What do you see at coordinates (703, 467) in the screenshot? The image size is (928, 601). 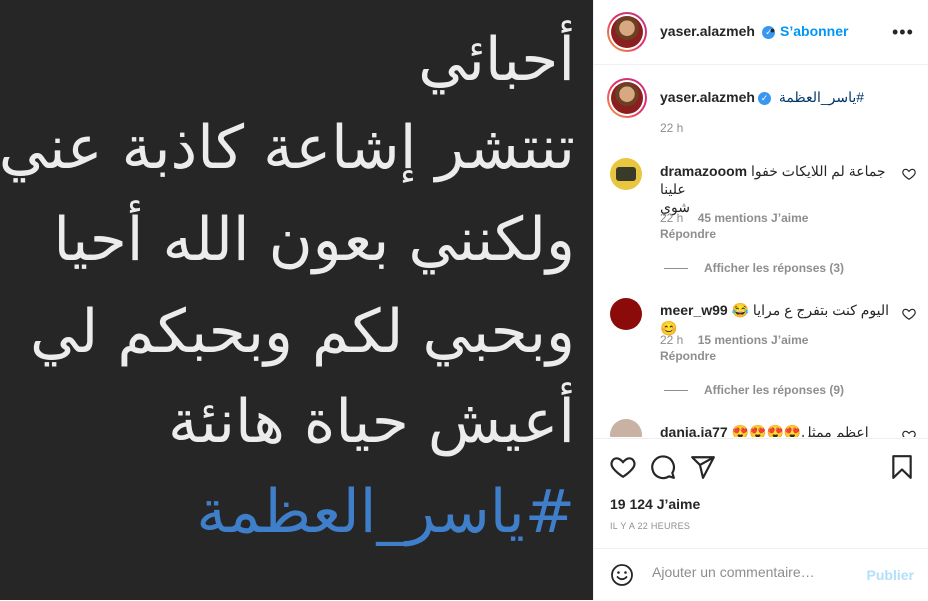 I see `share-send-icon` at bounding box center [703, 467].